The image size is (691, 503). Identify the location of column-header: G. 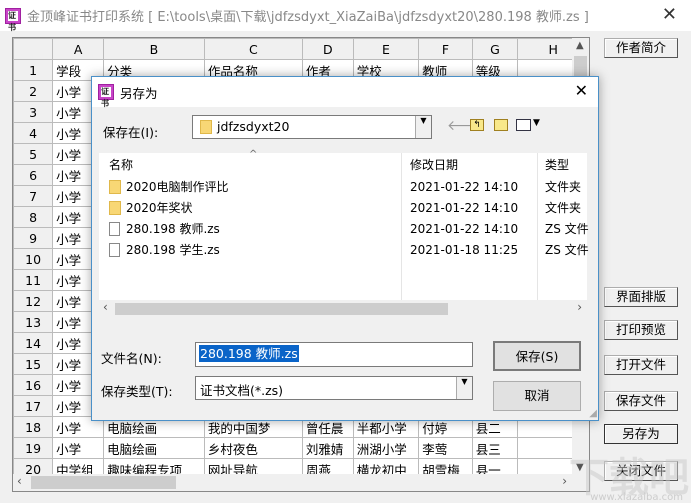
(495, 49).